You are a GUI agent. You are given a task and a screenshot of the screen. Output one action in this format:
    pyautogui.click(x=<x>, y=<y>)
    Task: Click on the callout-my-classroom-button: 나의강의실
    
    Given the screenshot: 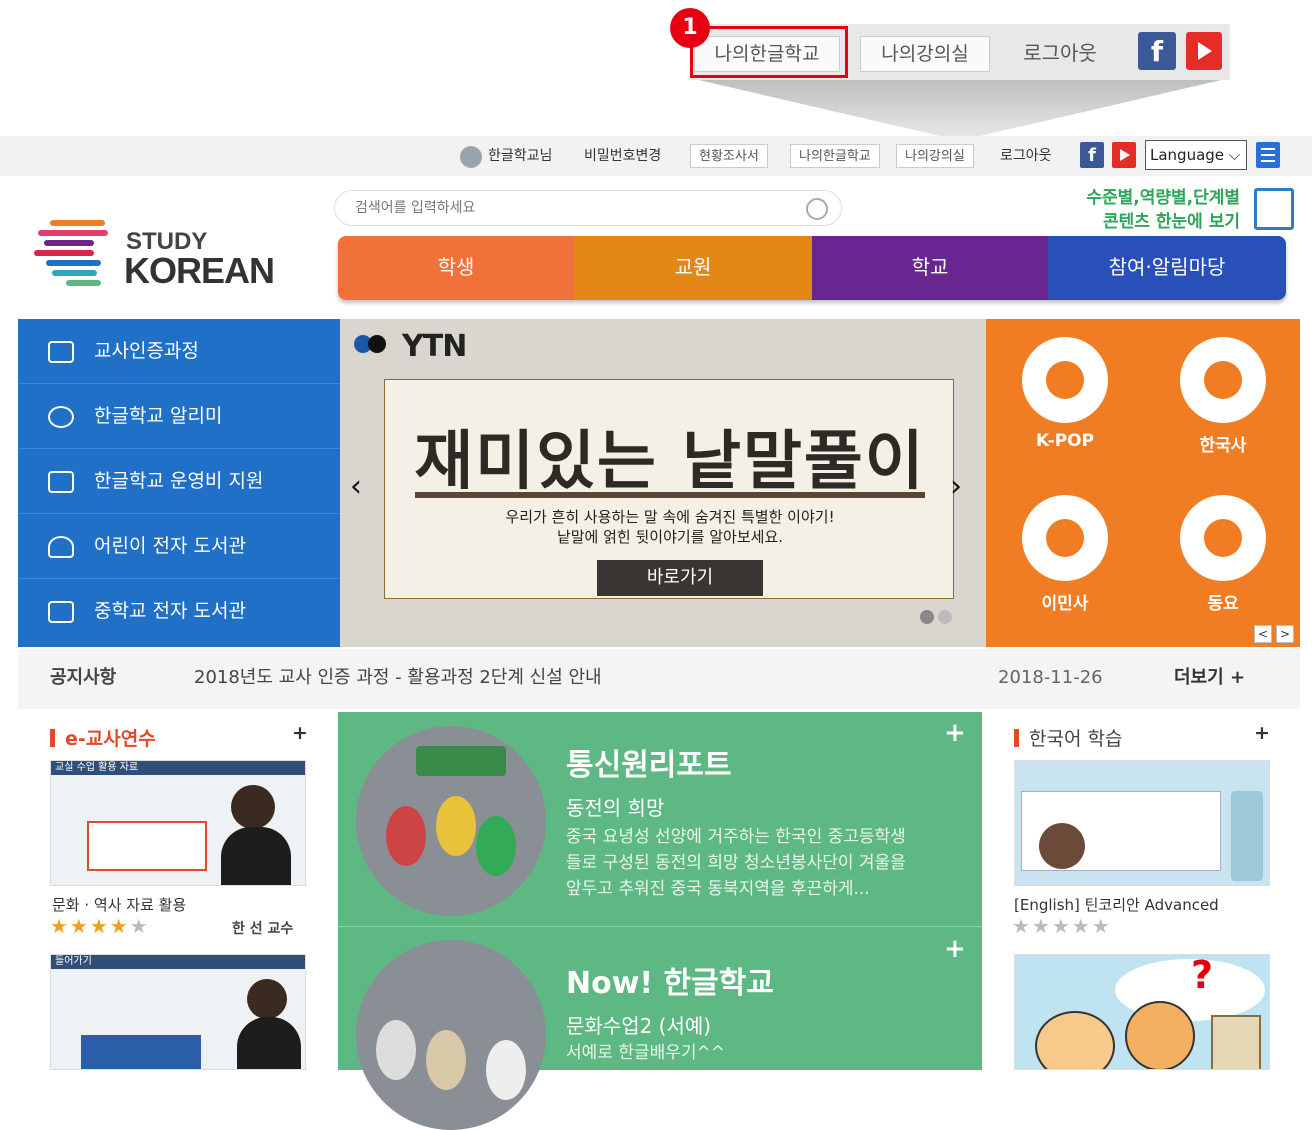 What is the action you would take?
    pyautogui.click(x=925, y=54)
    